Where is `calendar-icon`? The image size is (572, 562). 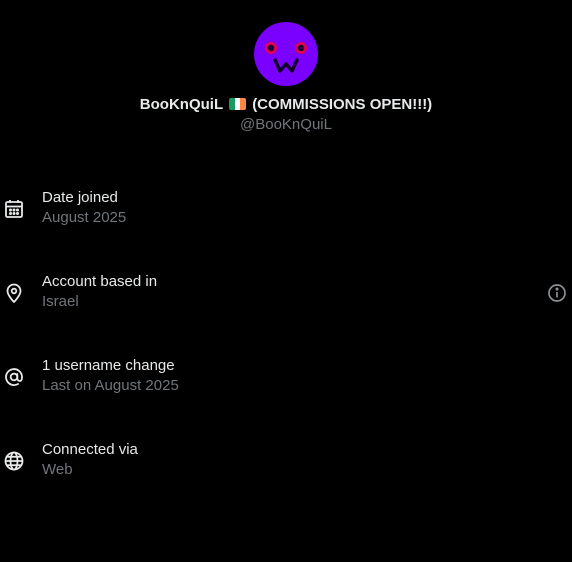 calendar-icon is located at coordinates (14, 209).